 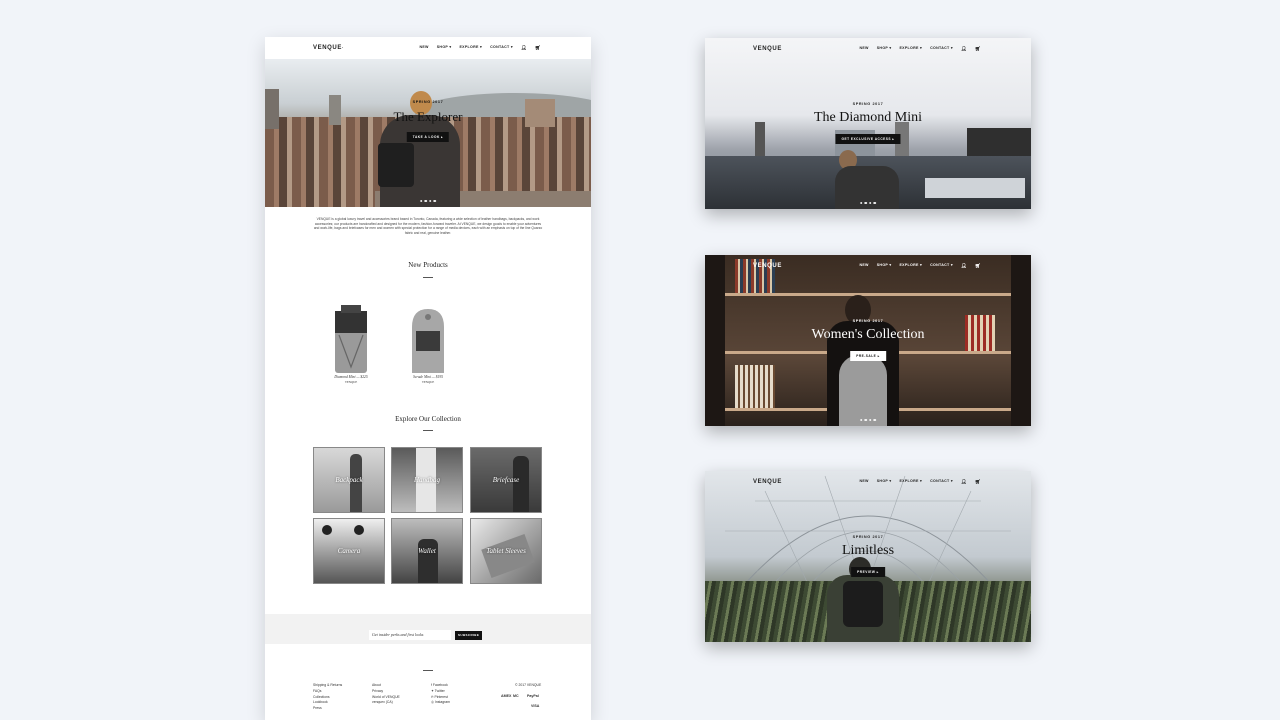 I want to click on tile-label: Briefcase, so click(x=506, y=480).